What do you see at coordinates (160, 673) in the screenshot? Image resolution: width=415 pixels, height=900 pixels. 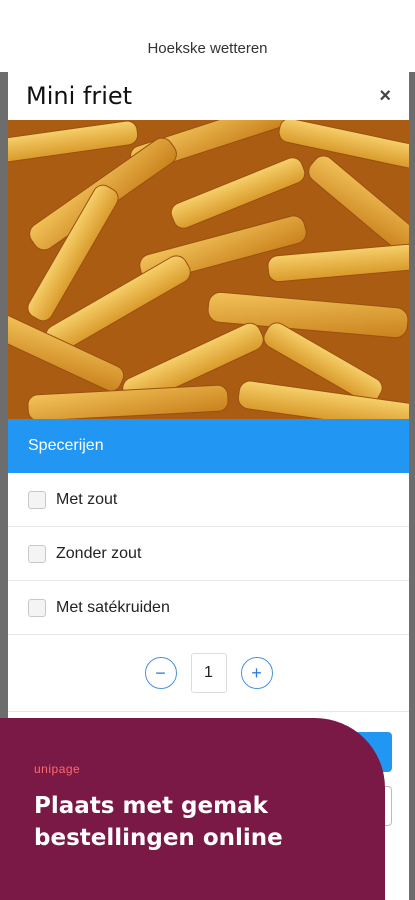 I see `decrease-quantity-button: −` at bounding box center [160, 673].